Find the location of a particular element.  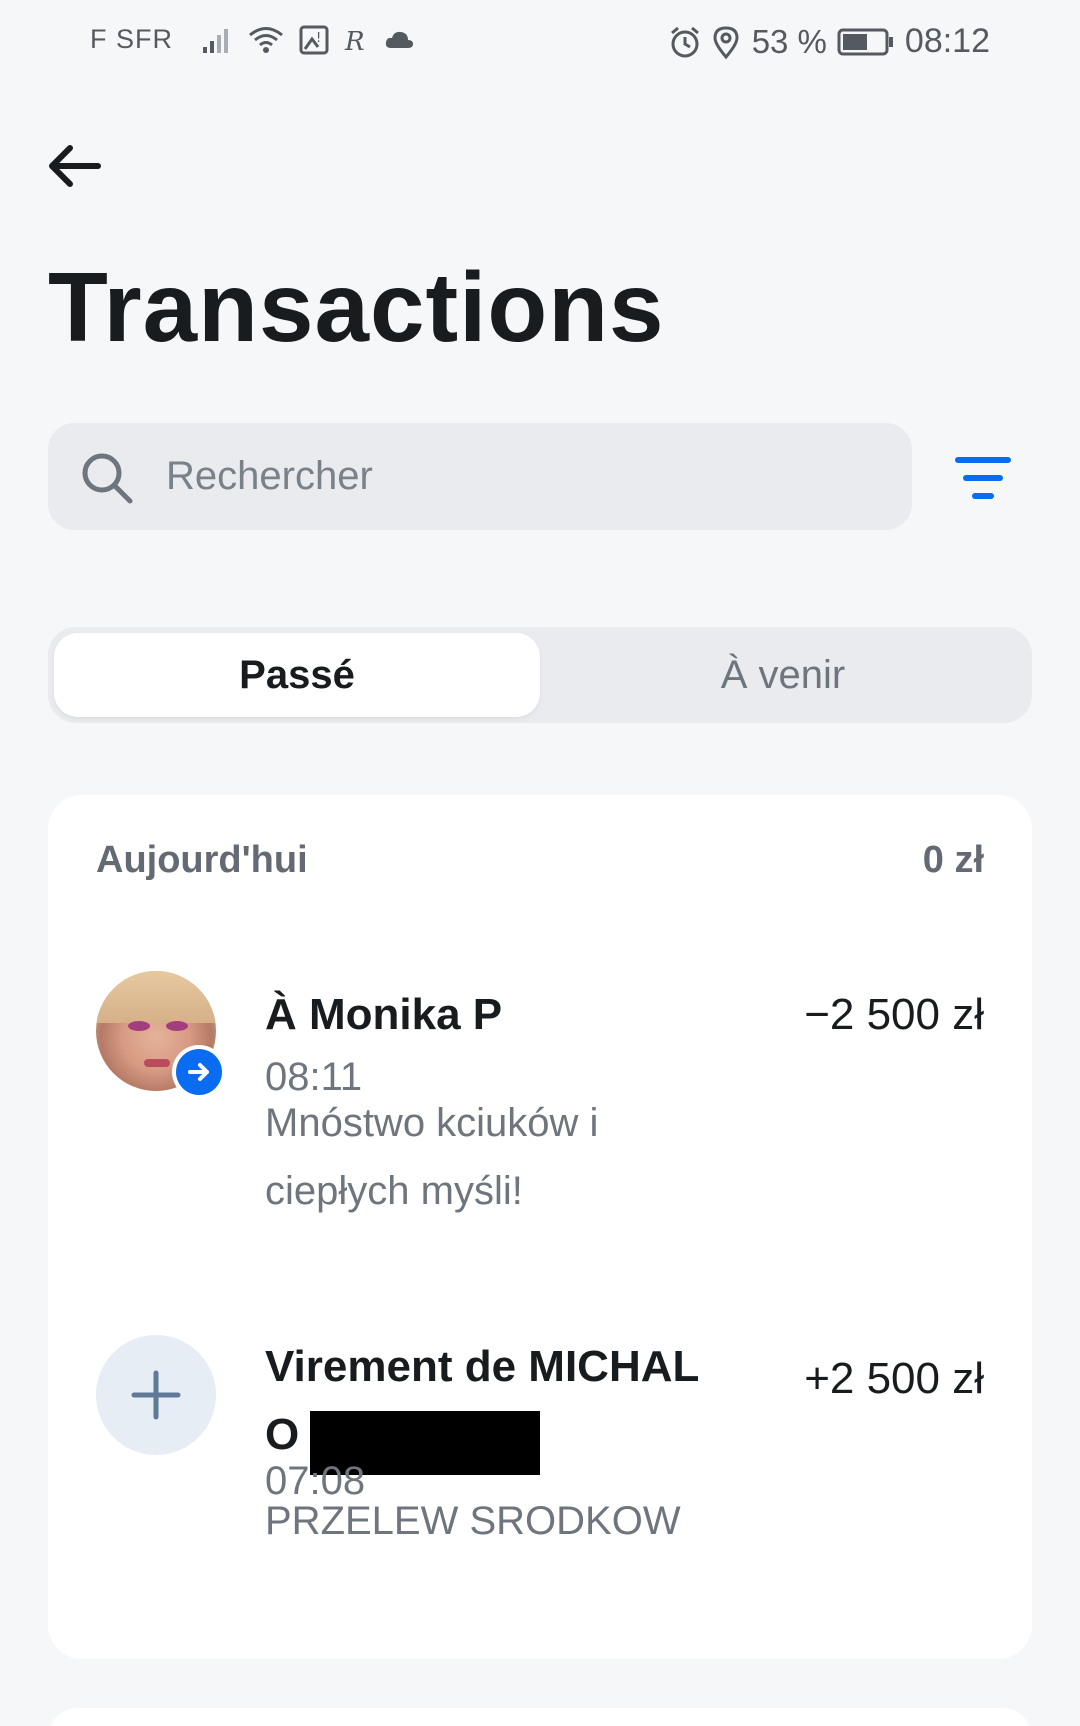

tab-upcoming: À venir is located at coordinates (783, 675).